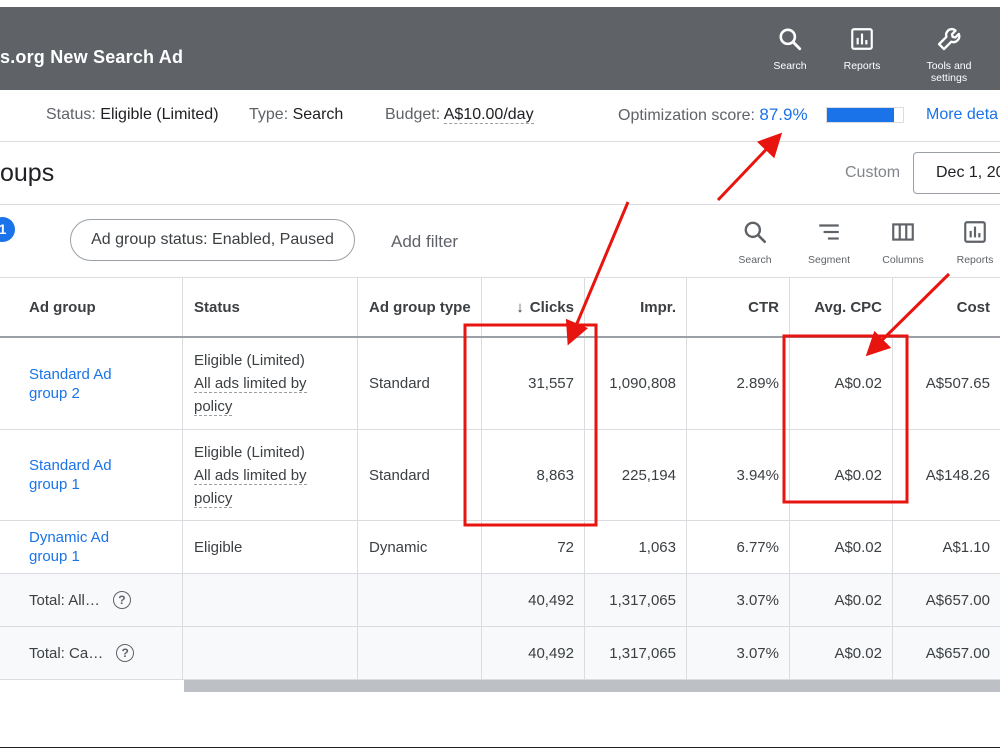 The image size is (1000, 750). Describe the element at coordinates (27, 173) in the screenshot. I see `page-title: oups` at that location.